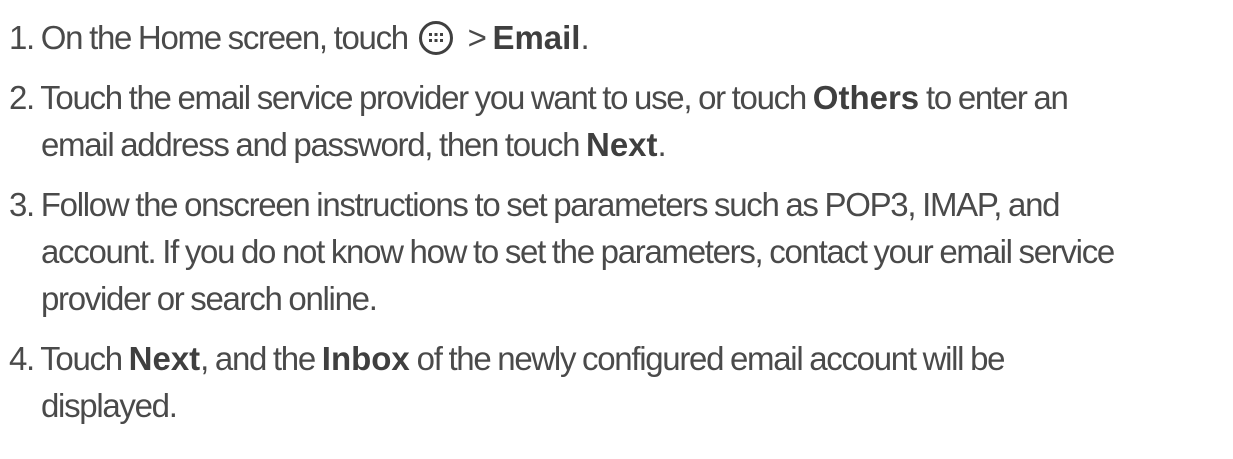  I want to click on step-number: 1., so click(22, 37).